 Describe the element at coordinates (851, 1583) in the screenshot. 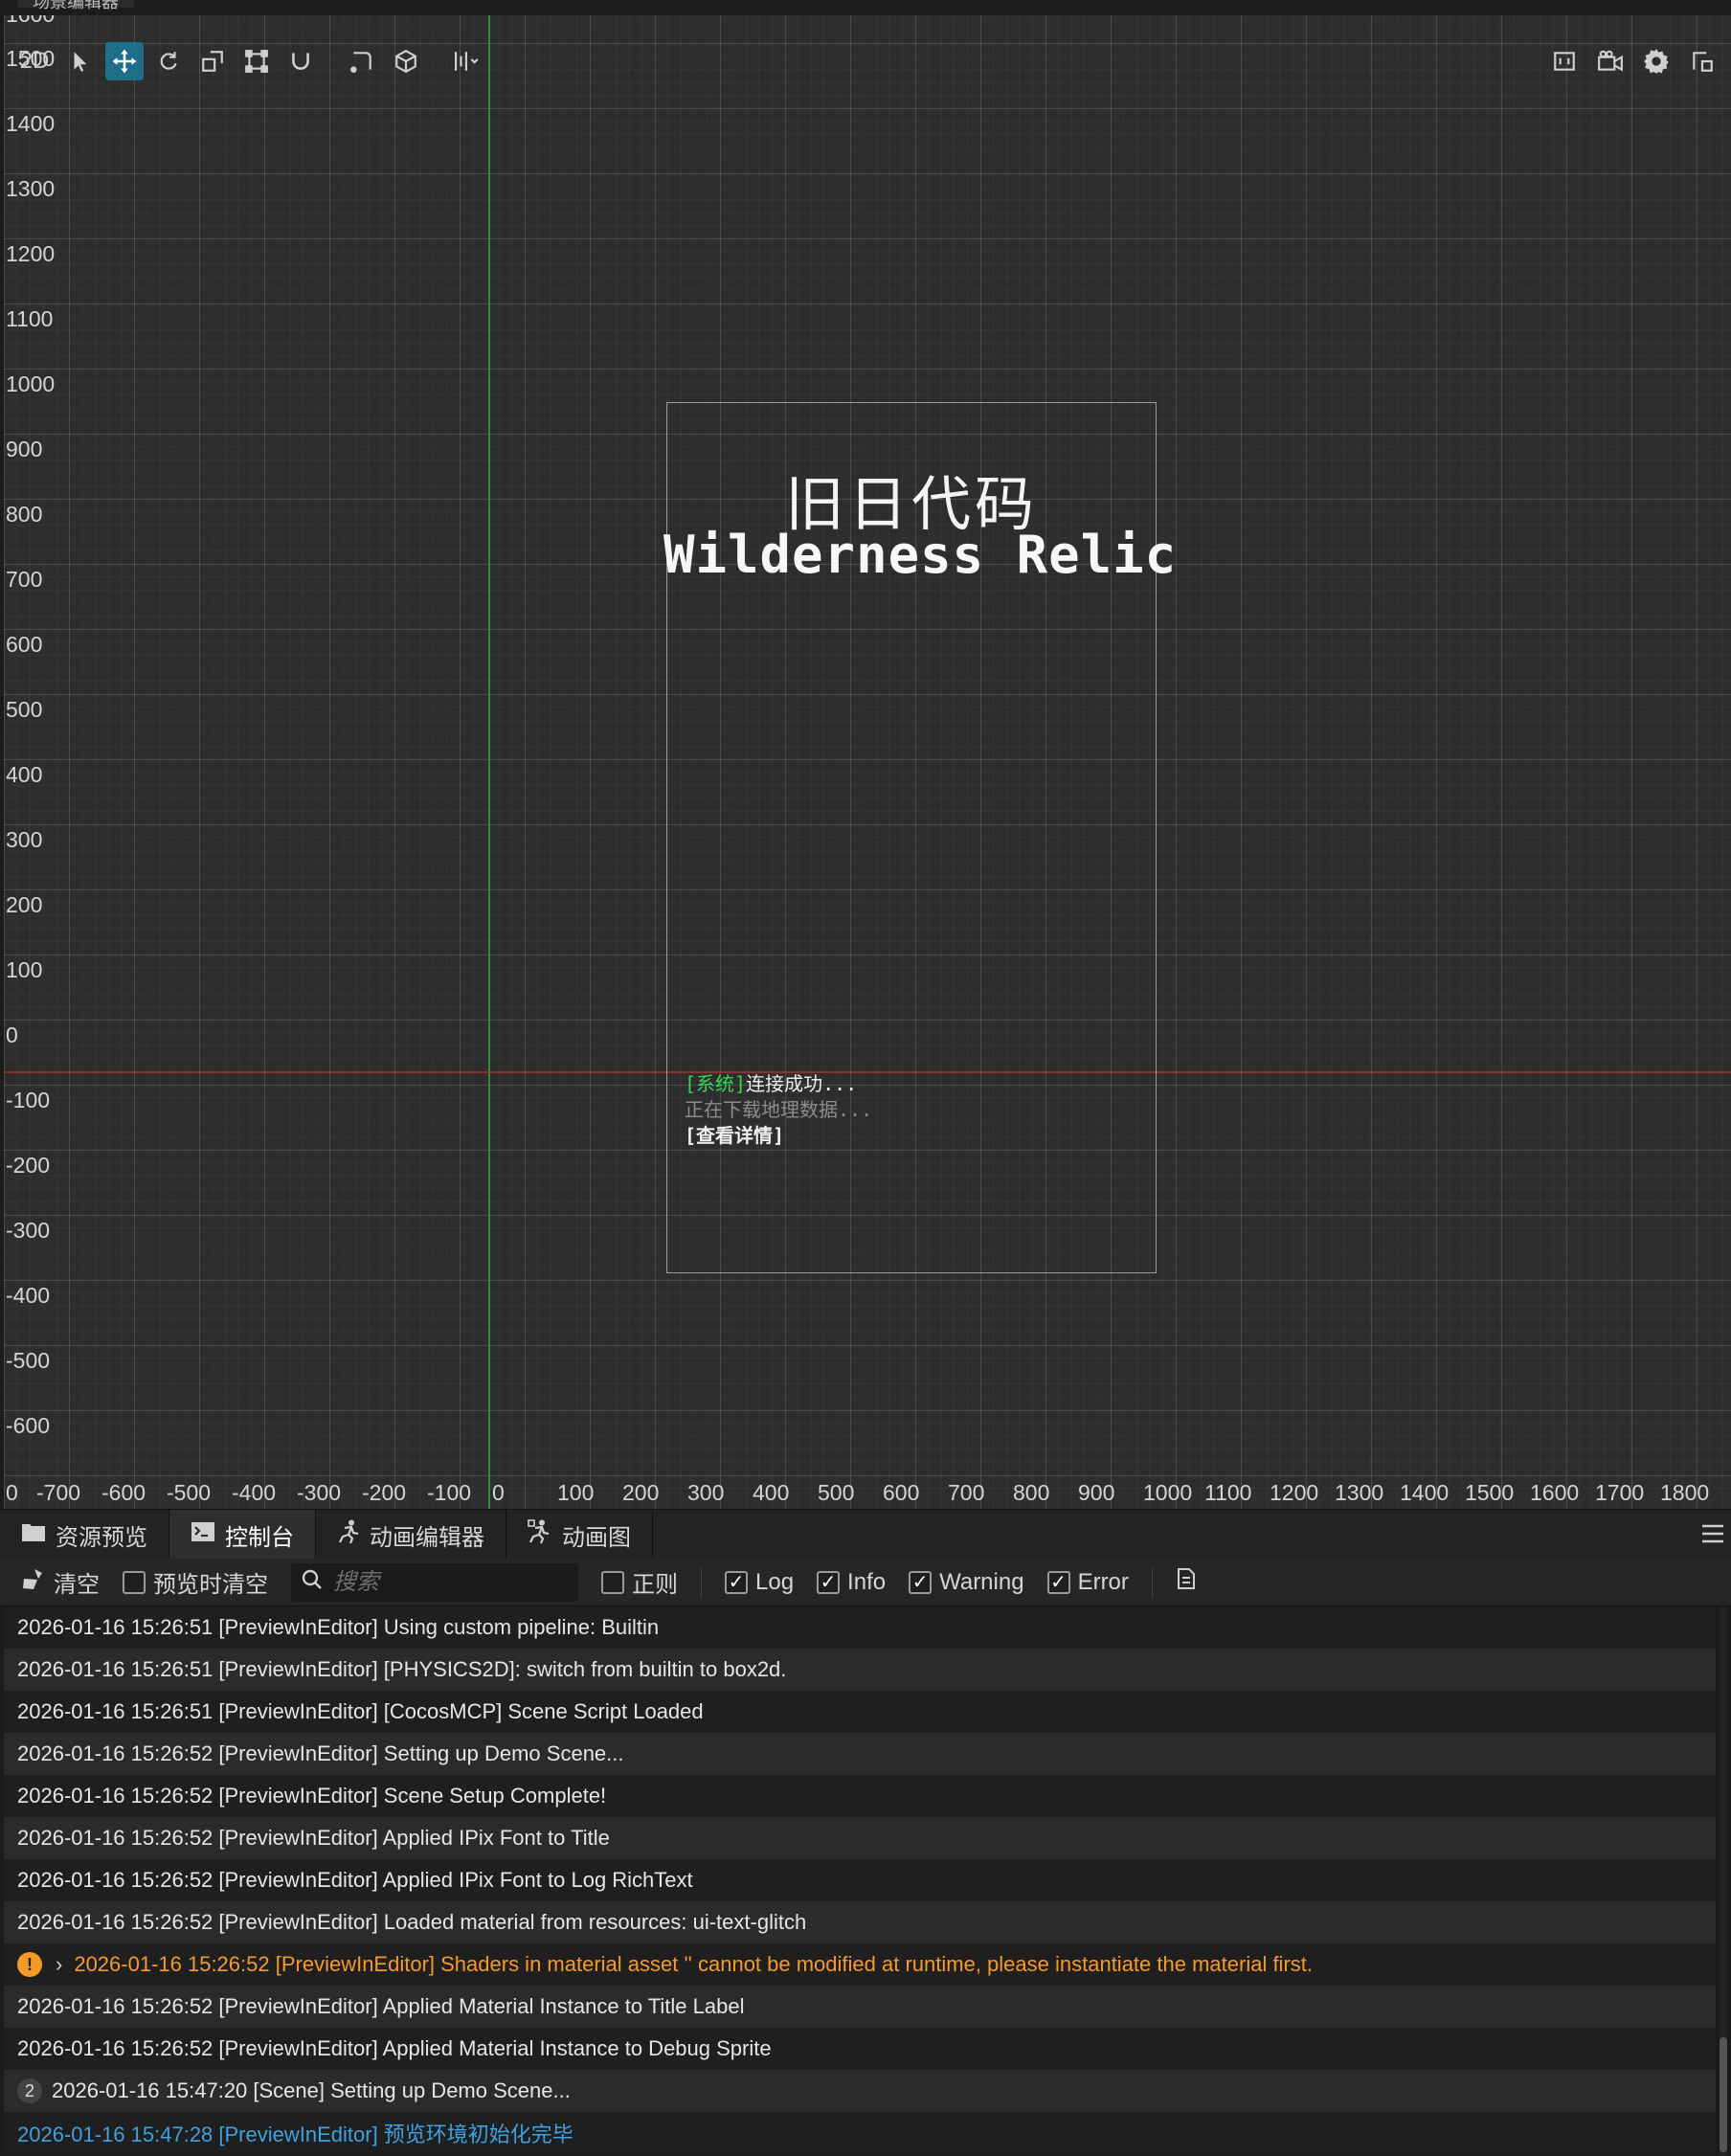

I see `filter-info-checkbox: ✓ Info` at that location.